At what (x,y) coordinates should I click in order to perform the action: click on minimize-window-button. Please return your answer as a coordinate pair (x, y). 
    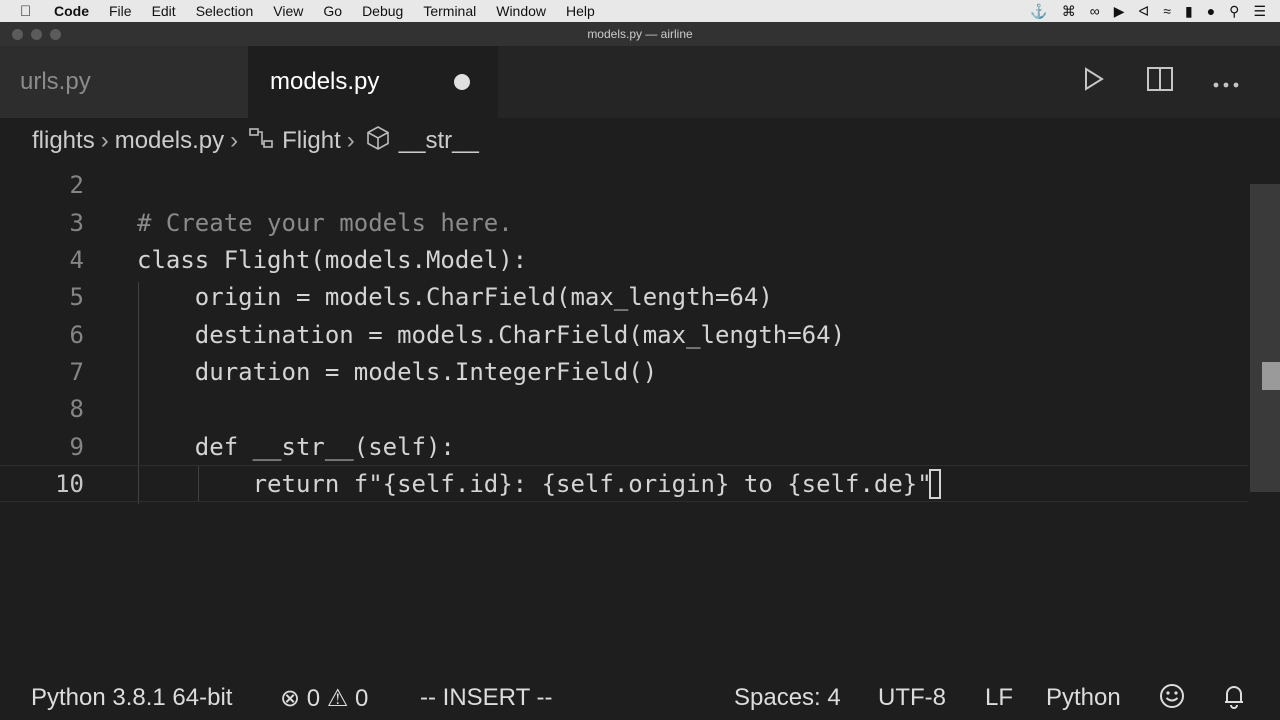
    Looking at the image, I should click on (36, 34).